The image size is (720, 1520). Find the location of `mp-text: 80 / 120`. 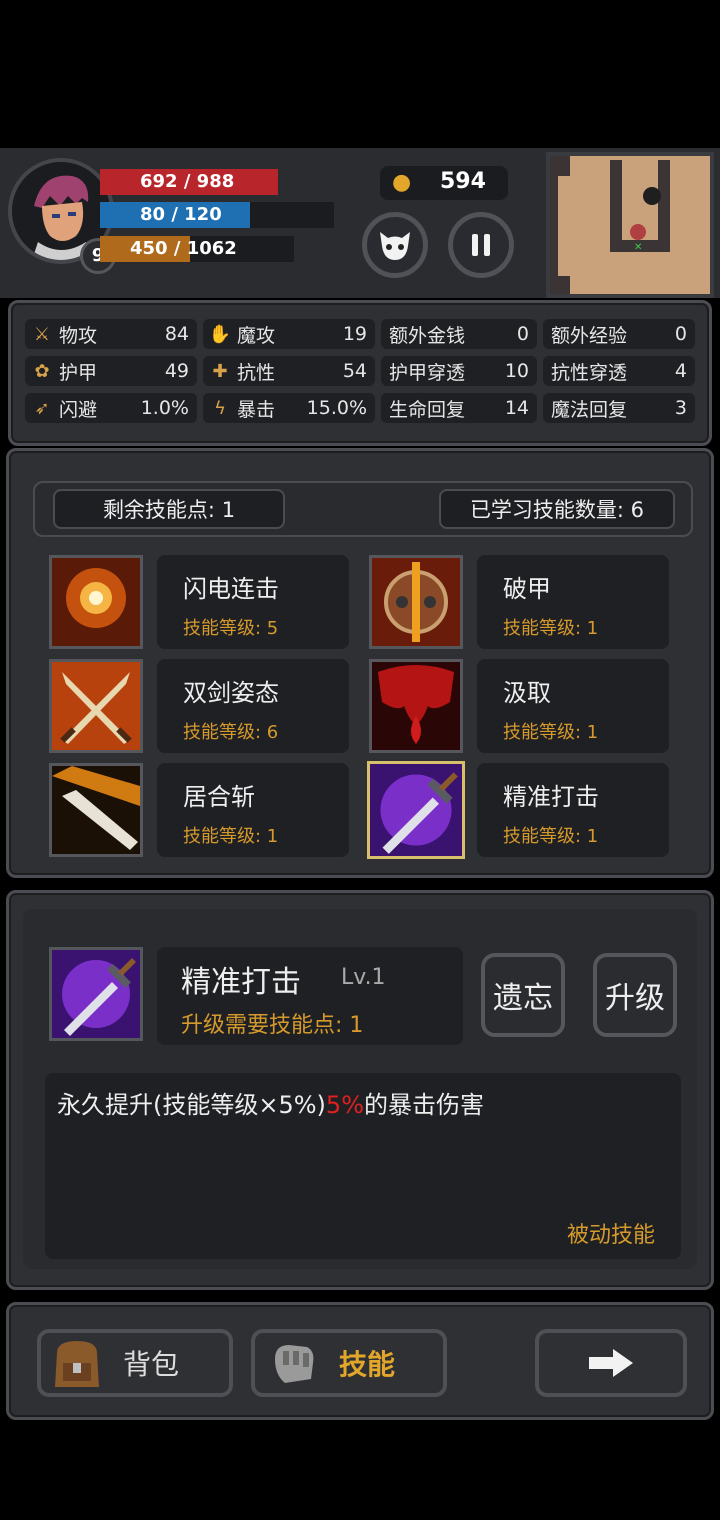

mp-text: 80 / 120 is located at coordinates (181, 214).